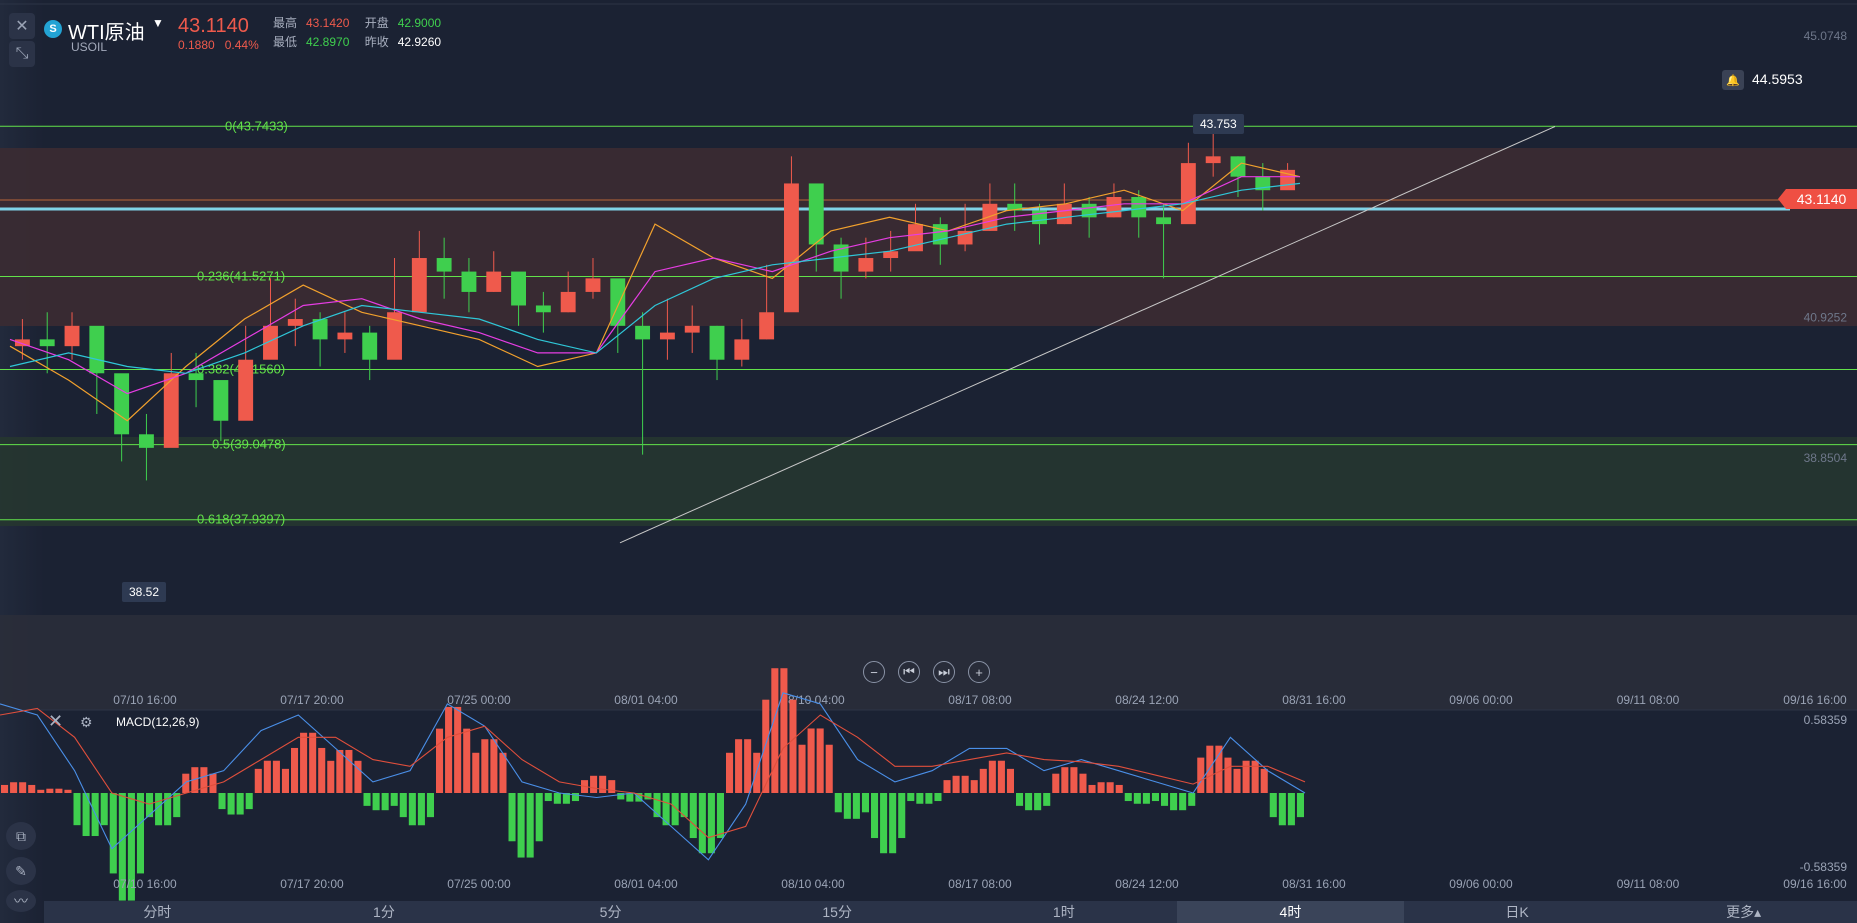 The image size is (1857, 923). Describe the element at coordinates (213, 26) in the screenshot. I see `last-price: 43.1140` at that location.